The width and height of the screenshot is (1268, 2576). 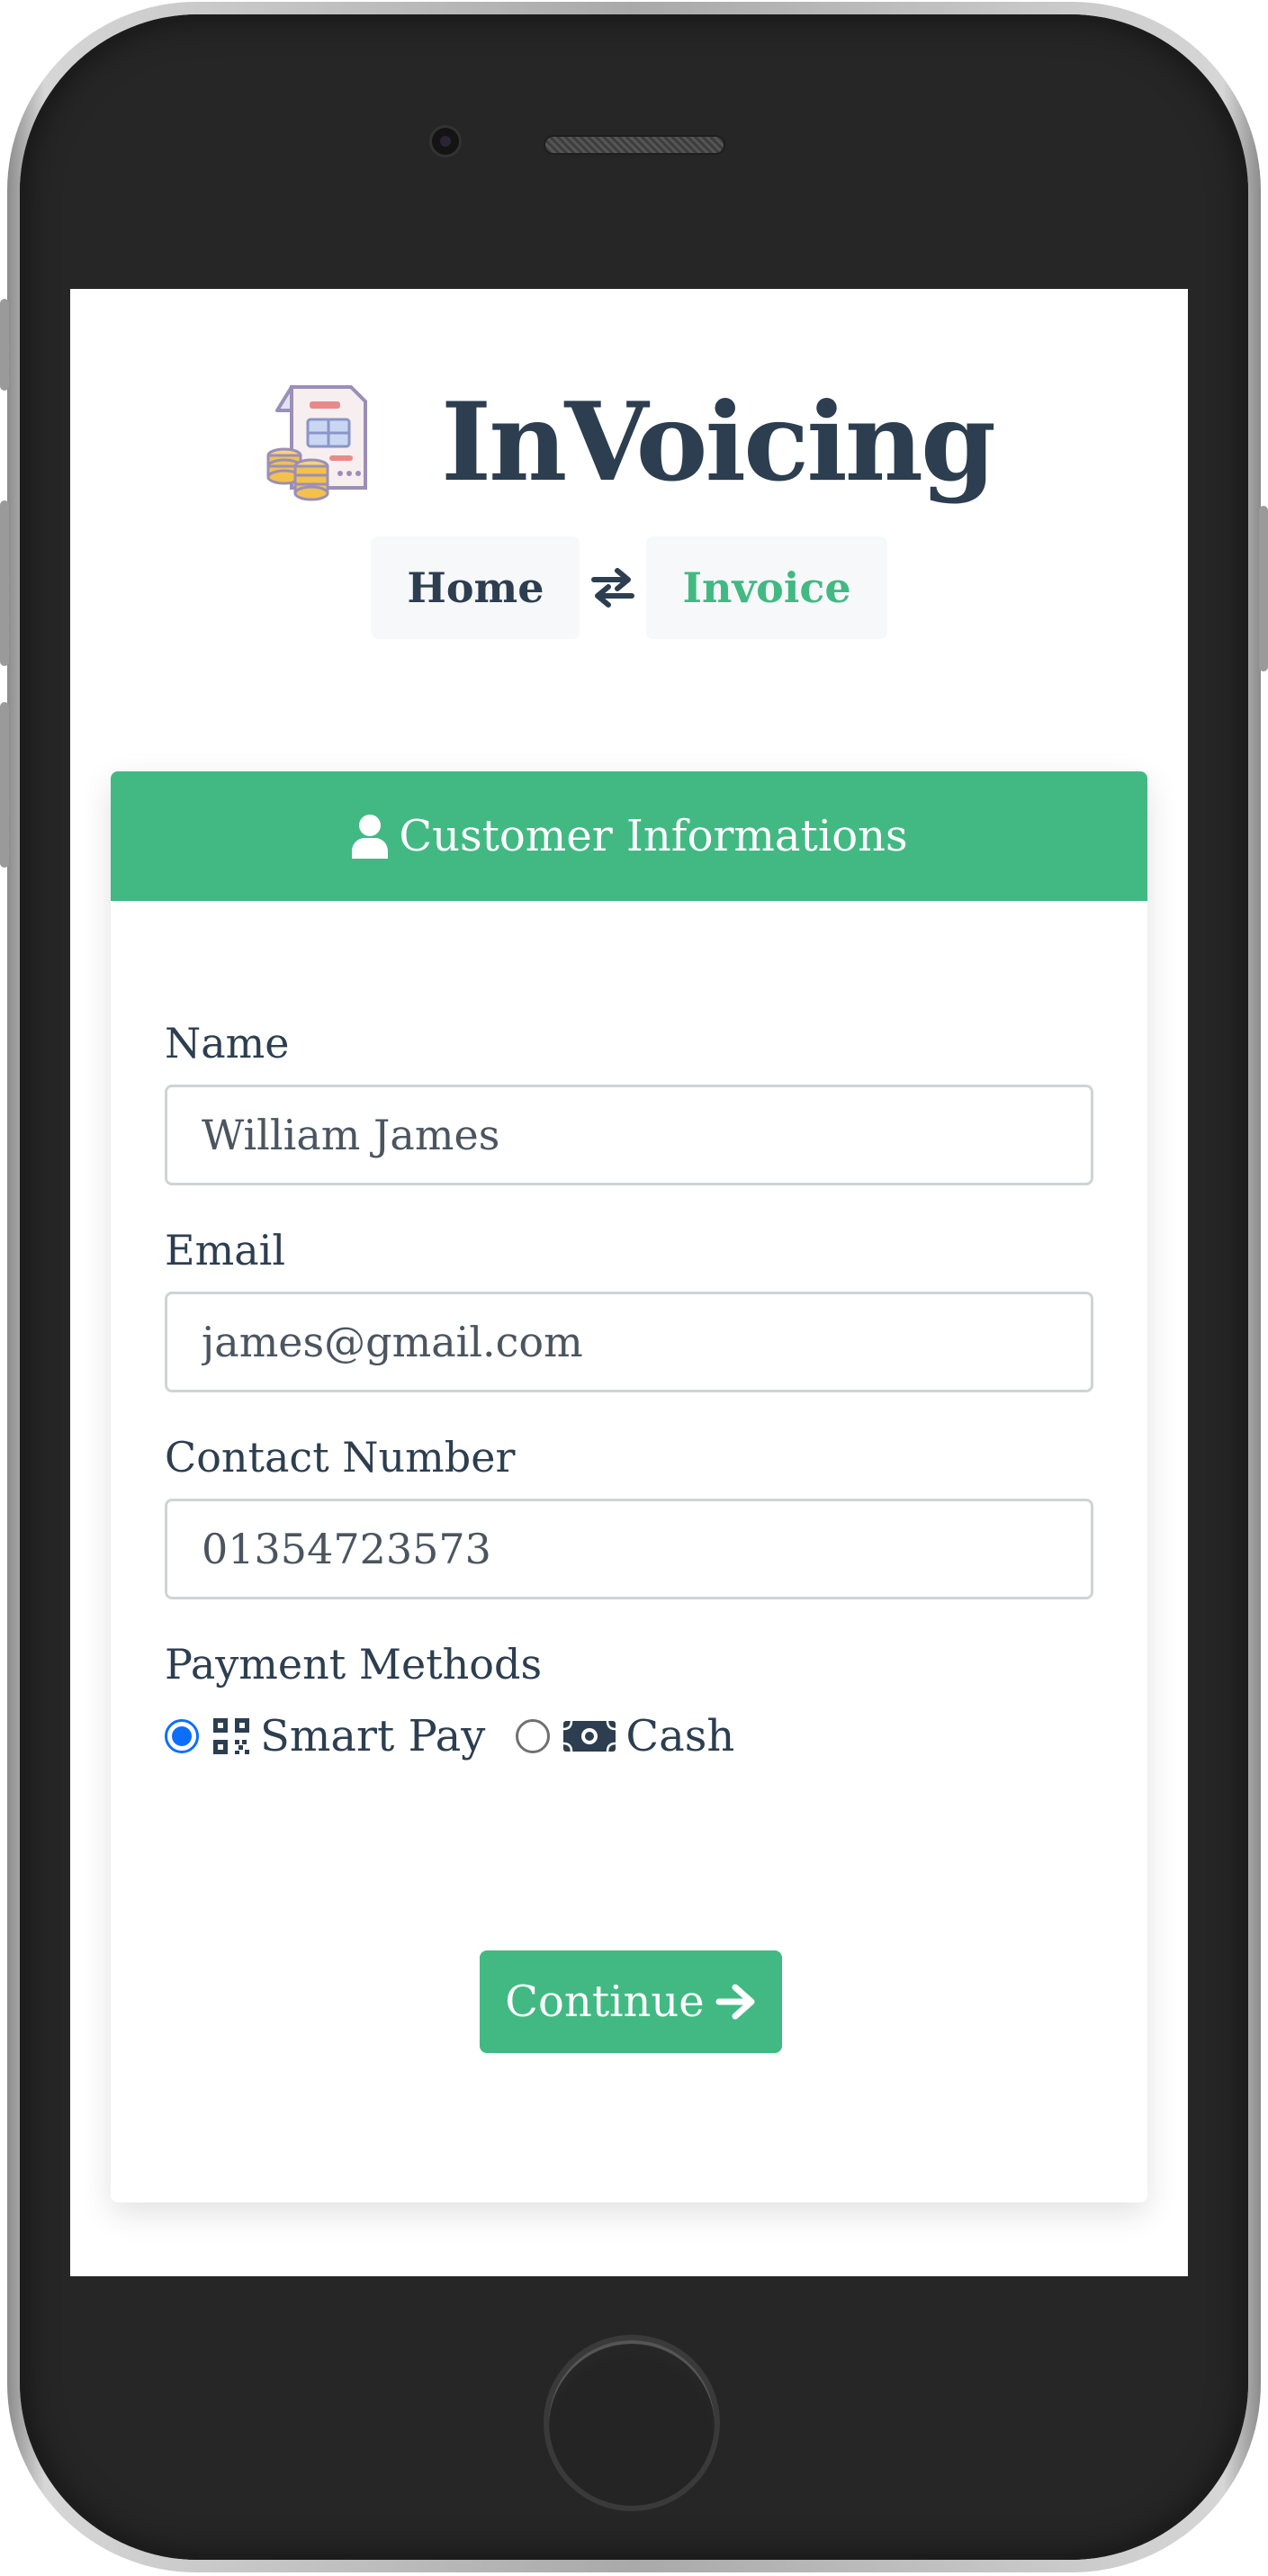 I want to click on continue-button: Continue, so click(x=631, y=2001).